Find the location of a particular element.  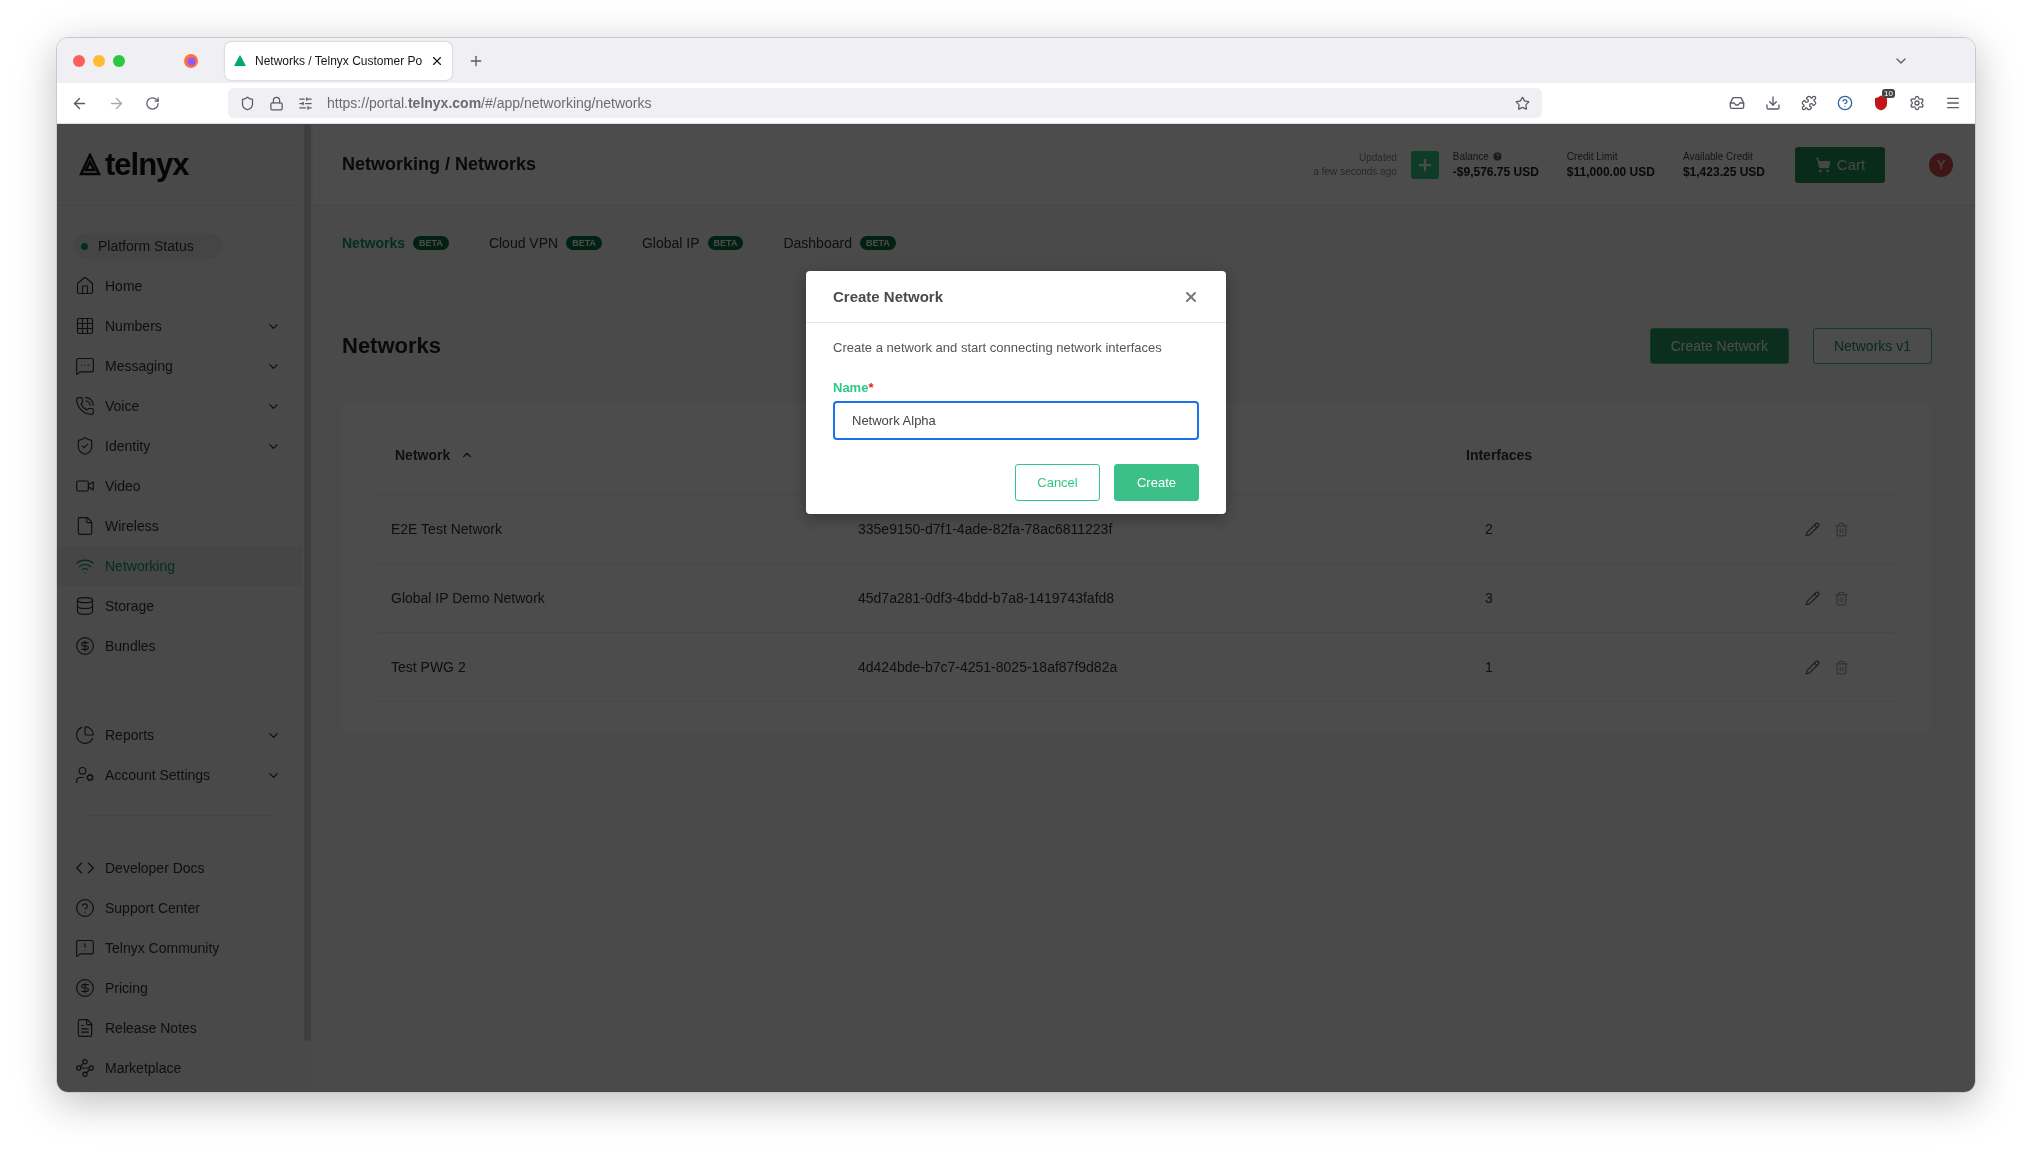

gear-icon is located at coordinates (1917, 103).